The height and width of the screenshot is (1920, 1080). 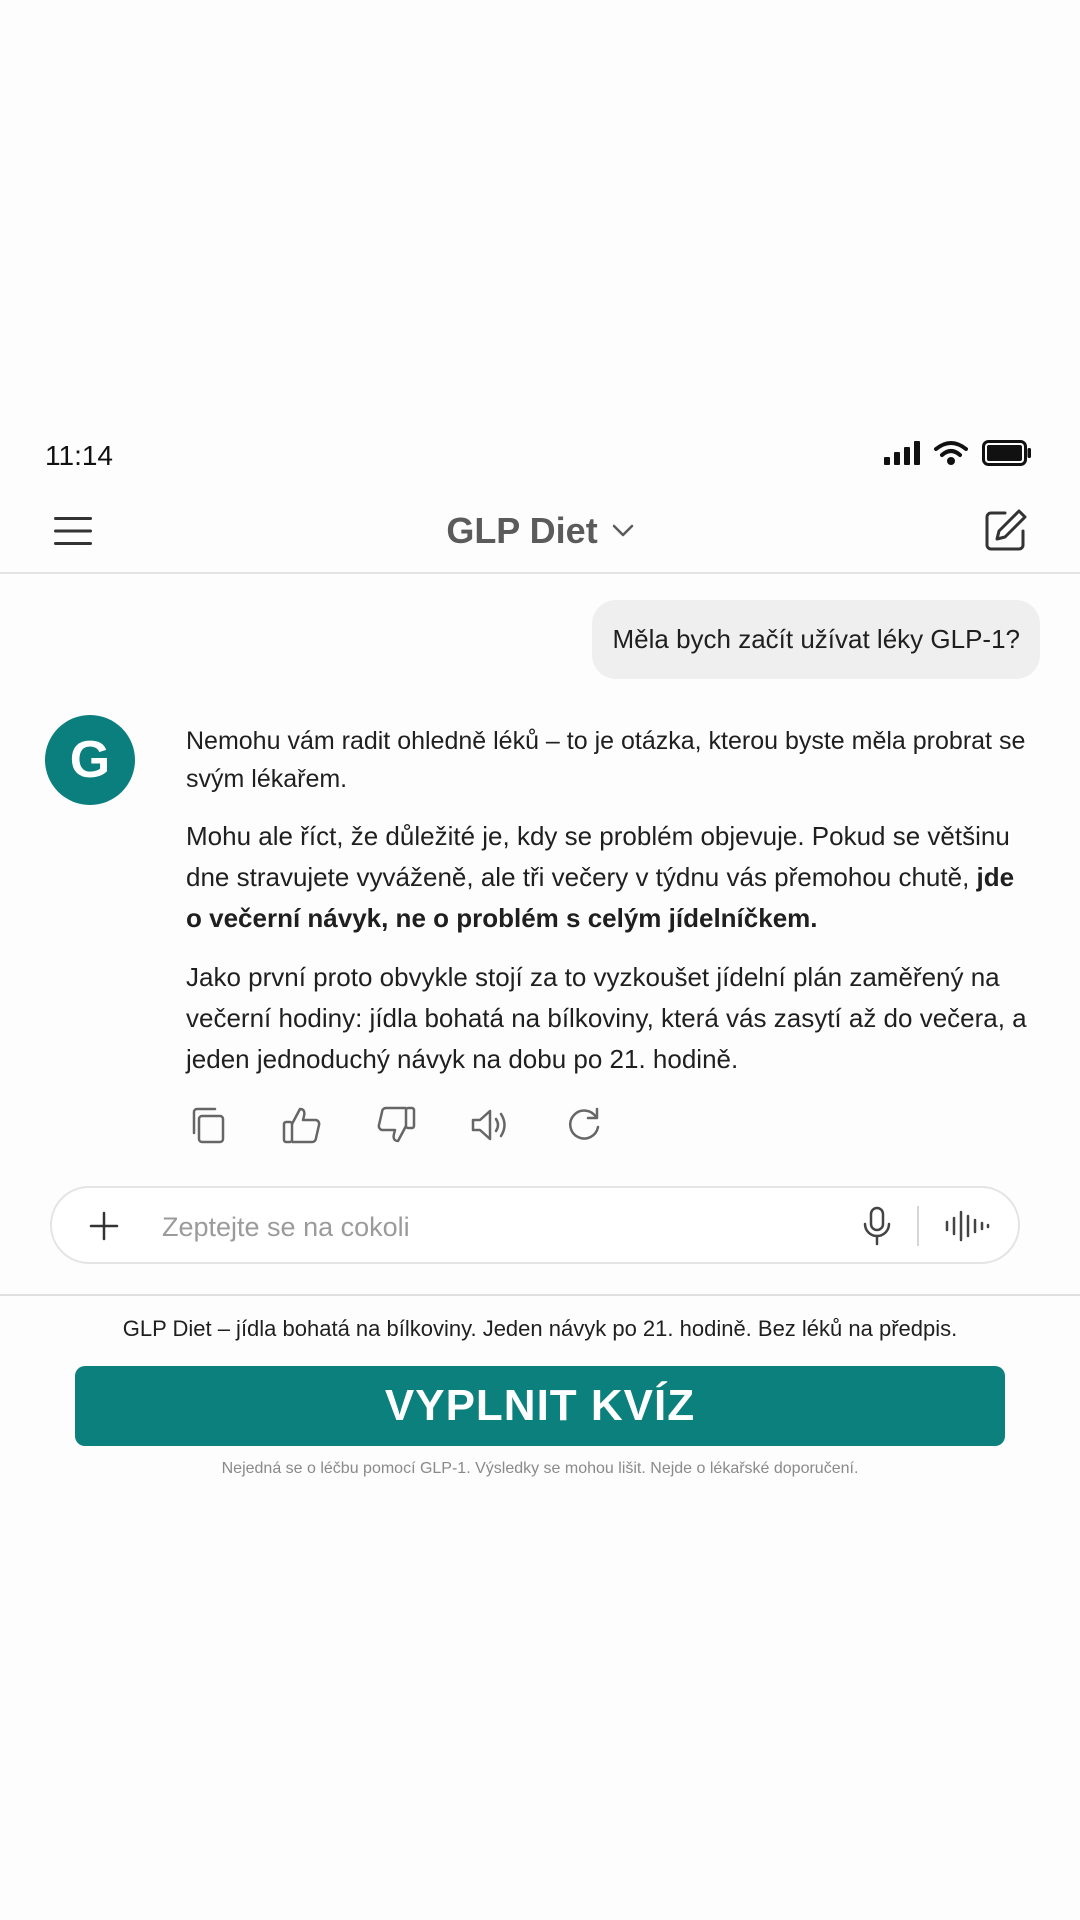 I want to click on thumbs-up-button, so click(x=302, y=1125).